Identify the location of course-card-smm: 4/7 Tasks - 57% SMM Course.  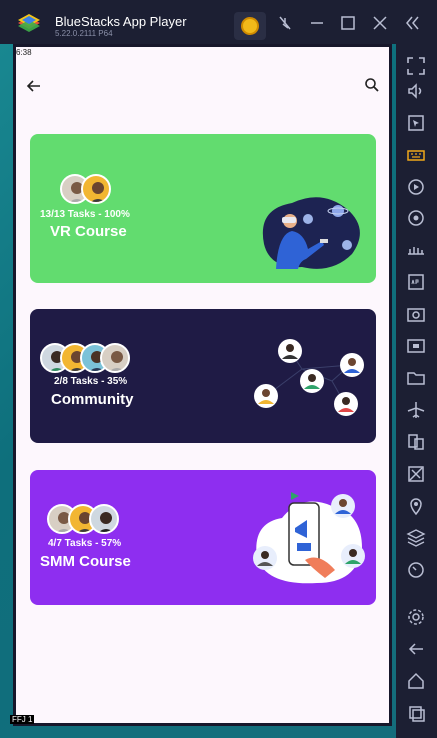
(203, 537).